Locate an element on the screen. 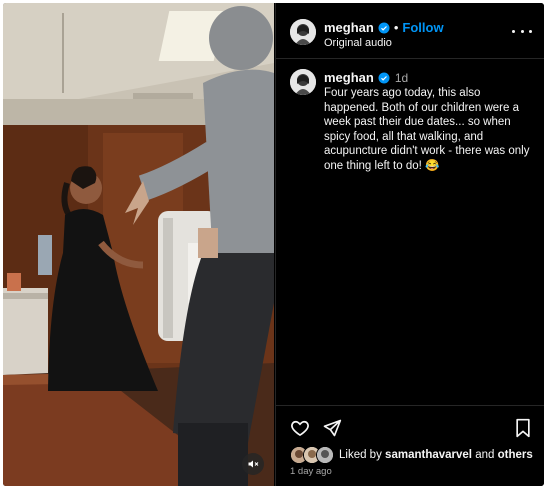  like-button is located at coordinates (300, 430).